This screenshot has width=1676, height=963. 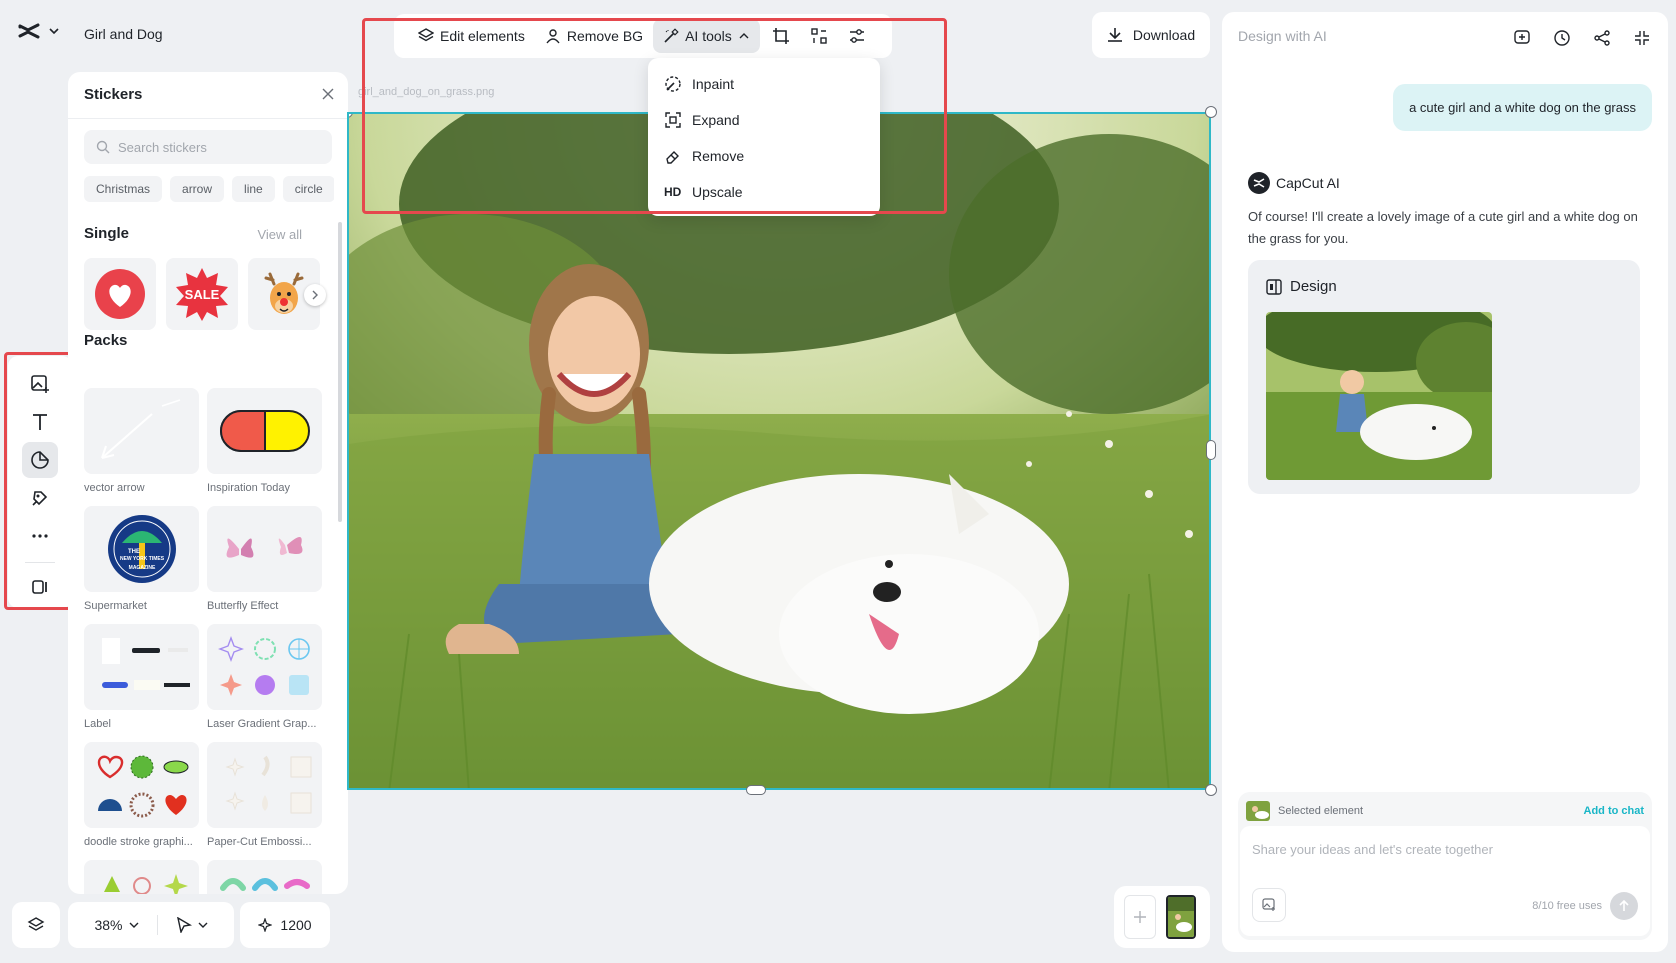 What do you see at coordinates (1282, 36) in the screenshot?
I see `panel-title: Design with AI` at bounding box center [1282, 36].